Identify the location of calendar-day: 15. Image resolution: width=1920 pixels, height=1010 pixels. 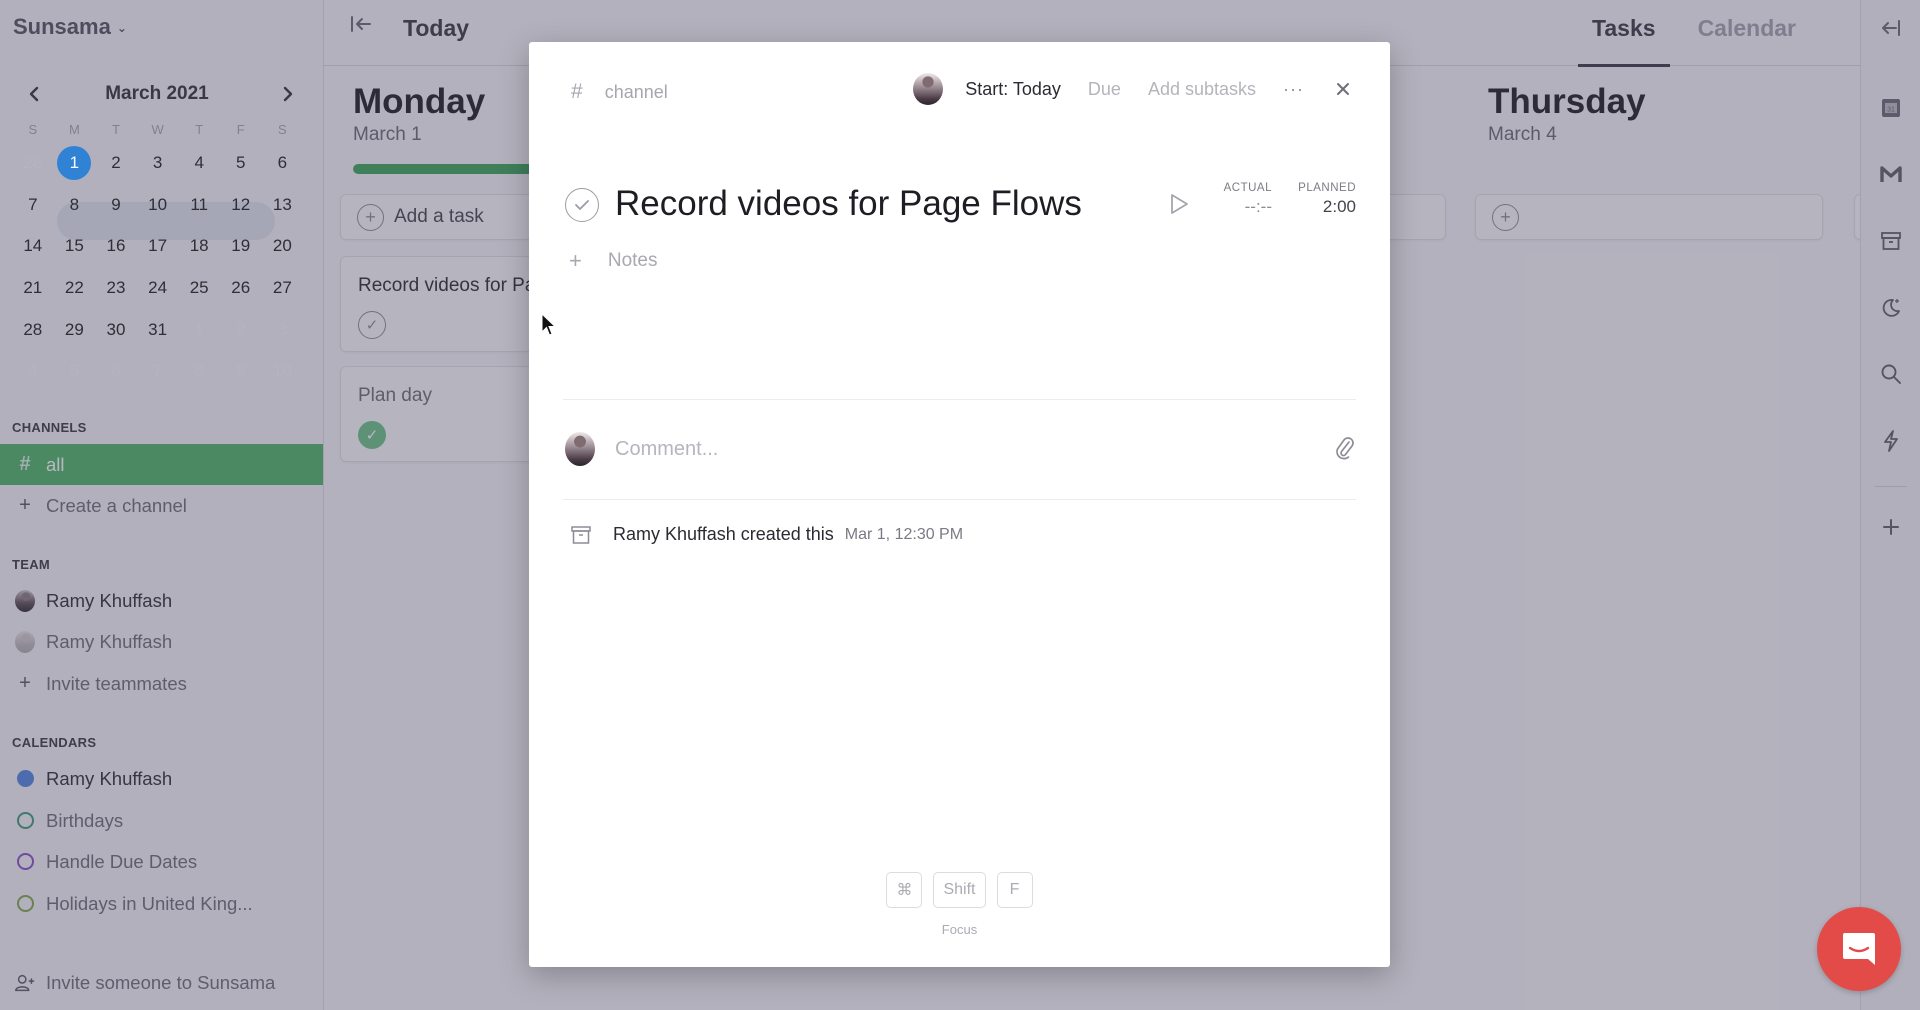
(75, 246).